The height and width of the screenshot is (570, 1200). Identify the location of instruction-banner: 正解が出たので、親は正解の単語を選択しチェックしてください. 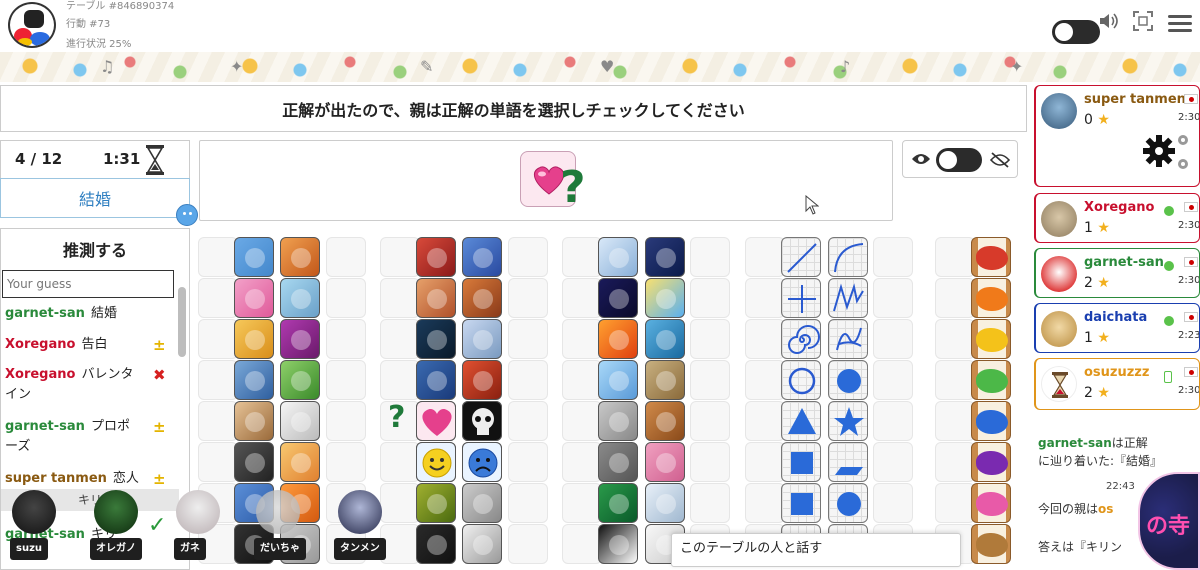
(513, 108).